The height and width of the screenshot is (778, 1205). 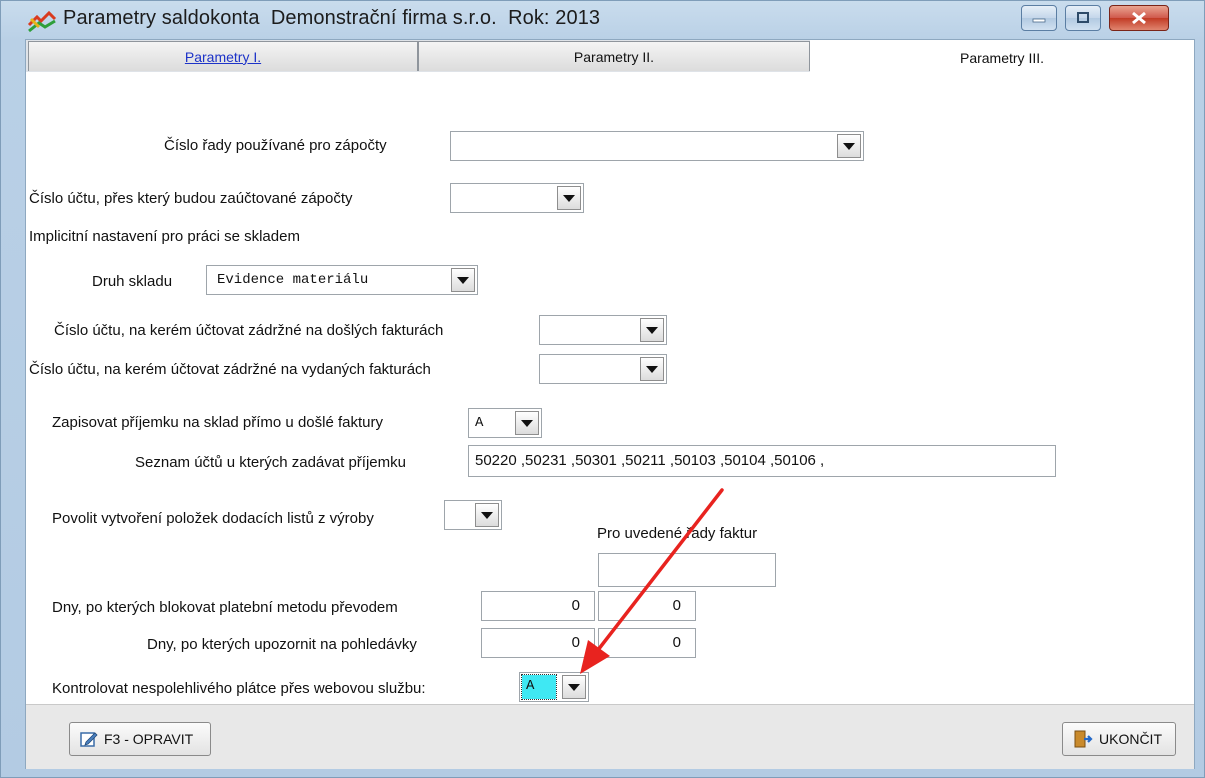 I want to click on druh-skladu-label: Druh skladu, so click(x=132, y=281).